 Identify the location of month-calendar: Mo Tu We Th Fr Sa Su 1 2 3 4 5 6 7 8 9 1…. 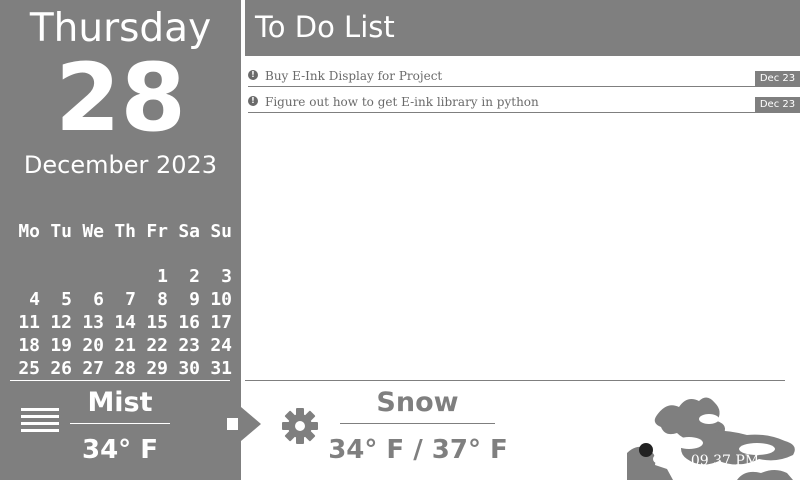
(120, 300).